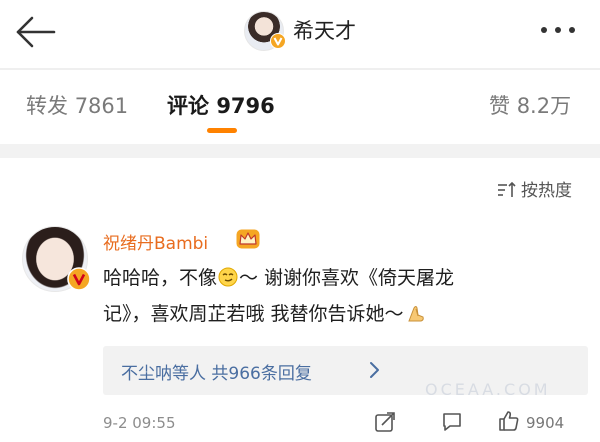  I want to click on like-button, so click(509, 423).